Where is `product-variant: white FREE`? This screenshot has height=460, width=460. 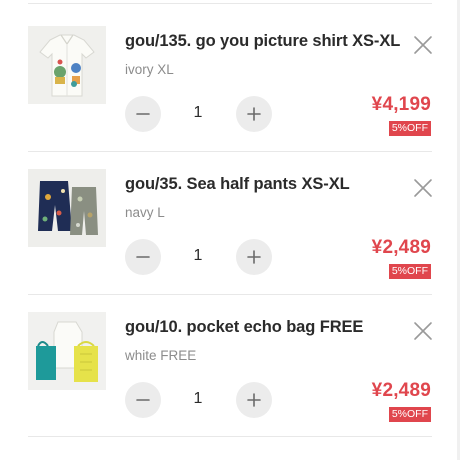
product-variant: white FREE is located at coordinates (161, 355).